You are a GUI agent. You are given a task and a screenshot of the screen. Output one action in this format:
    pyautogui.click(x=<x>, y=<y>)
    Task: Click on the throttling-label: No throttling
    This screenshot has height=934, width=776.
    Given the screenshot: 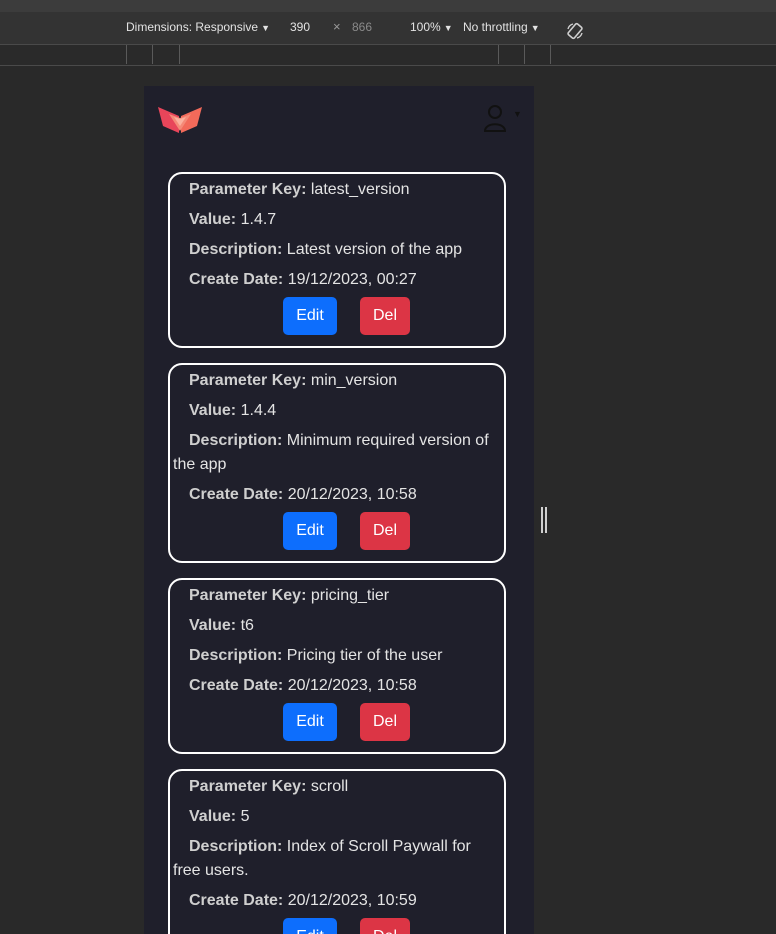 What is the action you would take?
    pyautogui.click(x=495, y=27)
    